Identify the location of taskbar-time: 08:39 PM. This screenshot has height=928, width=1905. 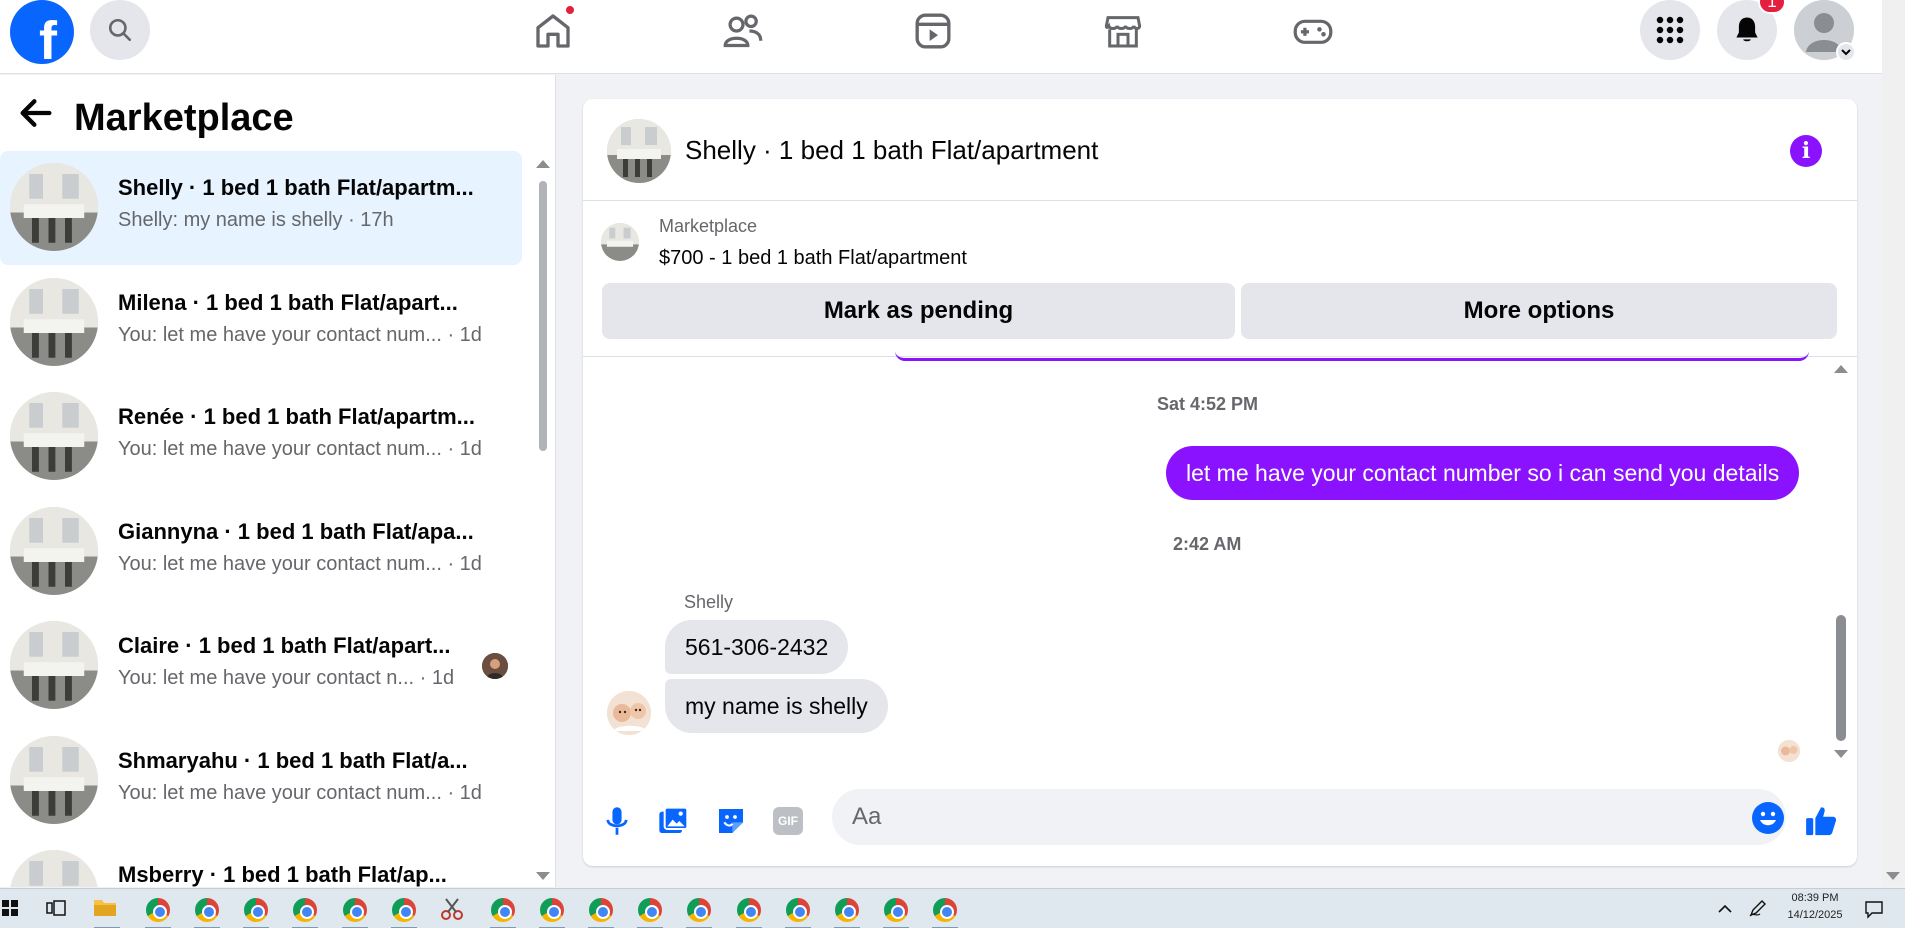
(1815, 898).